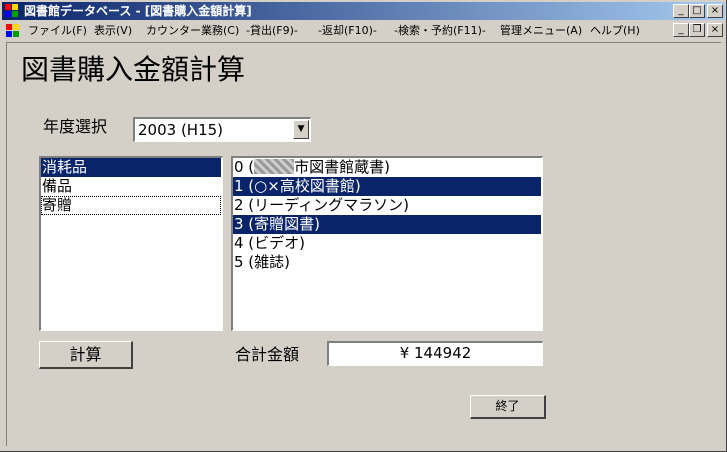  Describe the element at coordinates (274, 166) in the screenshot. I see `redacted-text` at that location.